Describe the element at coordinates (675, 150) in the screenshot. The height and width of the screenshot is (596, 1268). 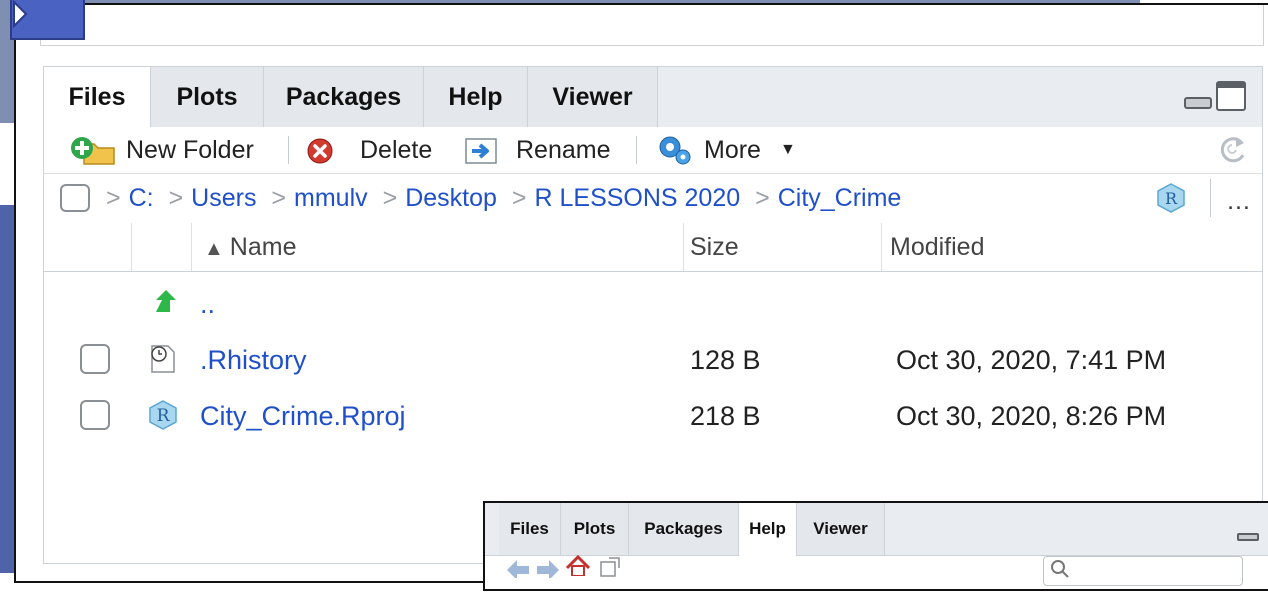
I see `gear-icon` at that location.